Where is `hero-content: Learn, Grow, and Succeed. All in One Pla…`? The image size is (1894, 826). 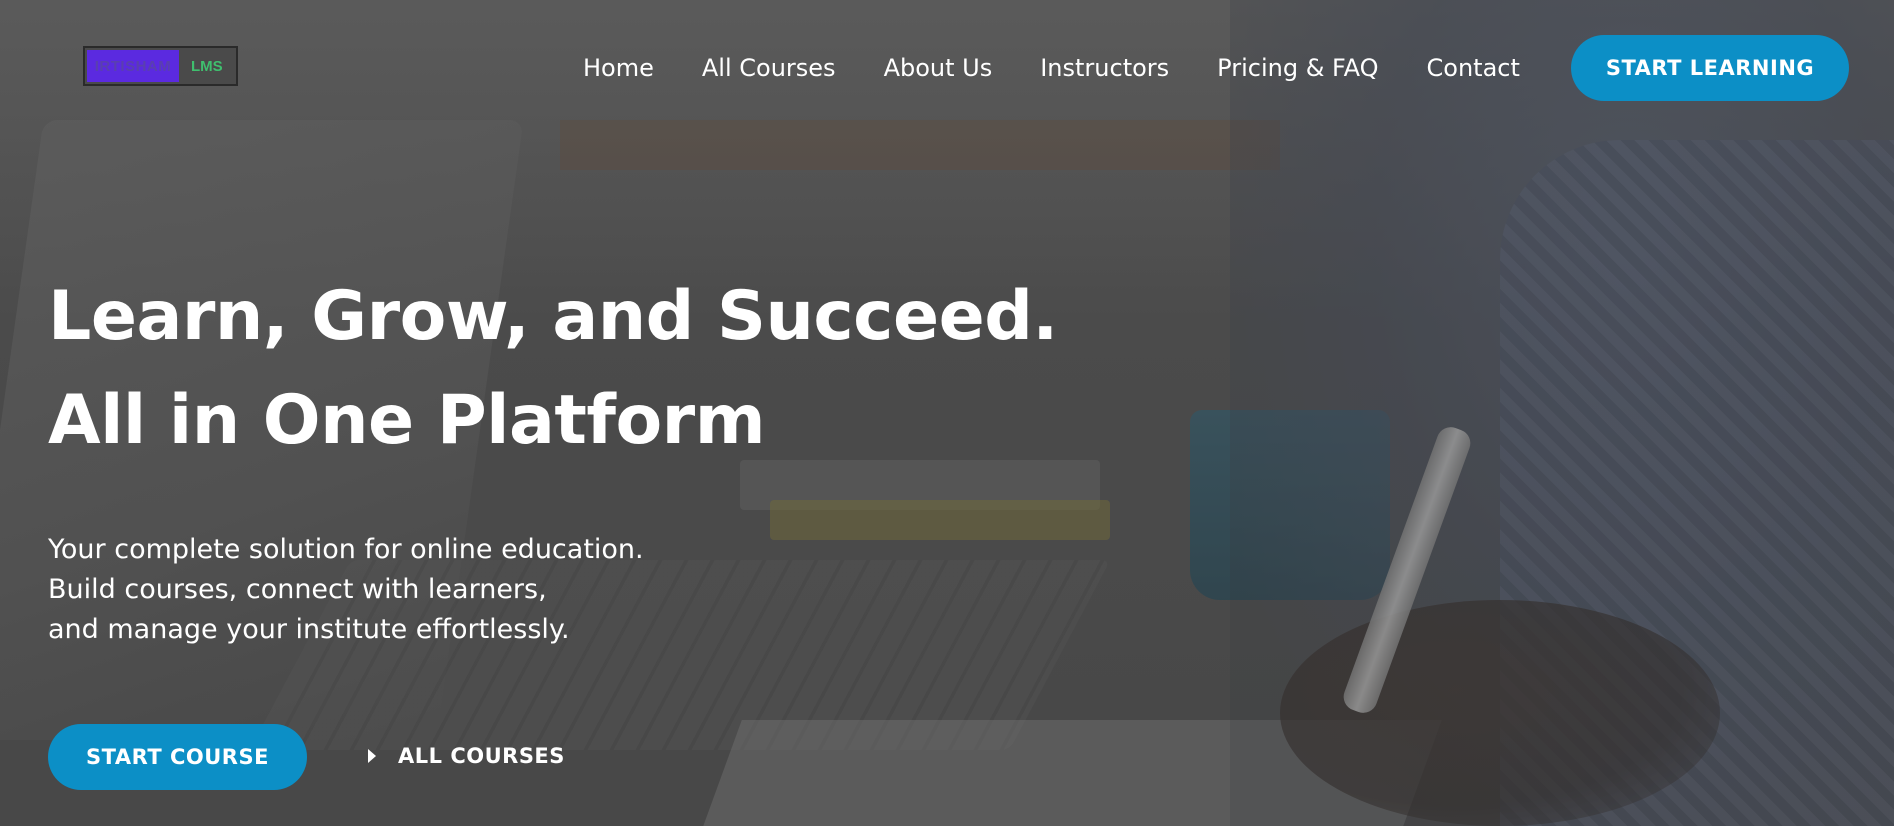
hero-content: Learn, Grow, and Succeed. All in One Pla… is located at coordinates (553, 369).